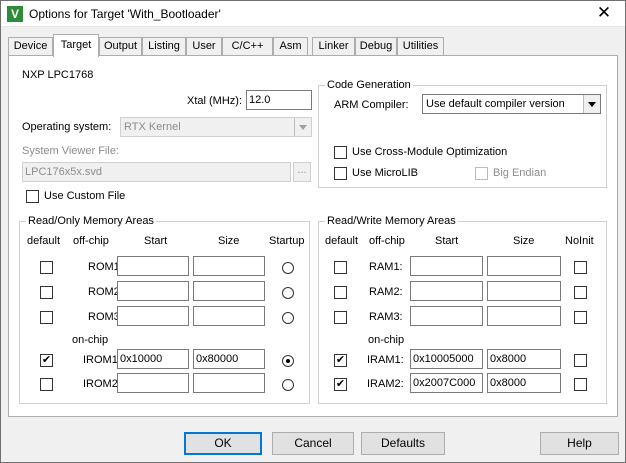 This screenshot has width=626, height=463. Describe the element at coordinates (579, 241) in the screenshot. I see `ram-noinit-header: NoInit` at that location.